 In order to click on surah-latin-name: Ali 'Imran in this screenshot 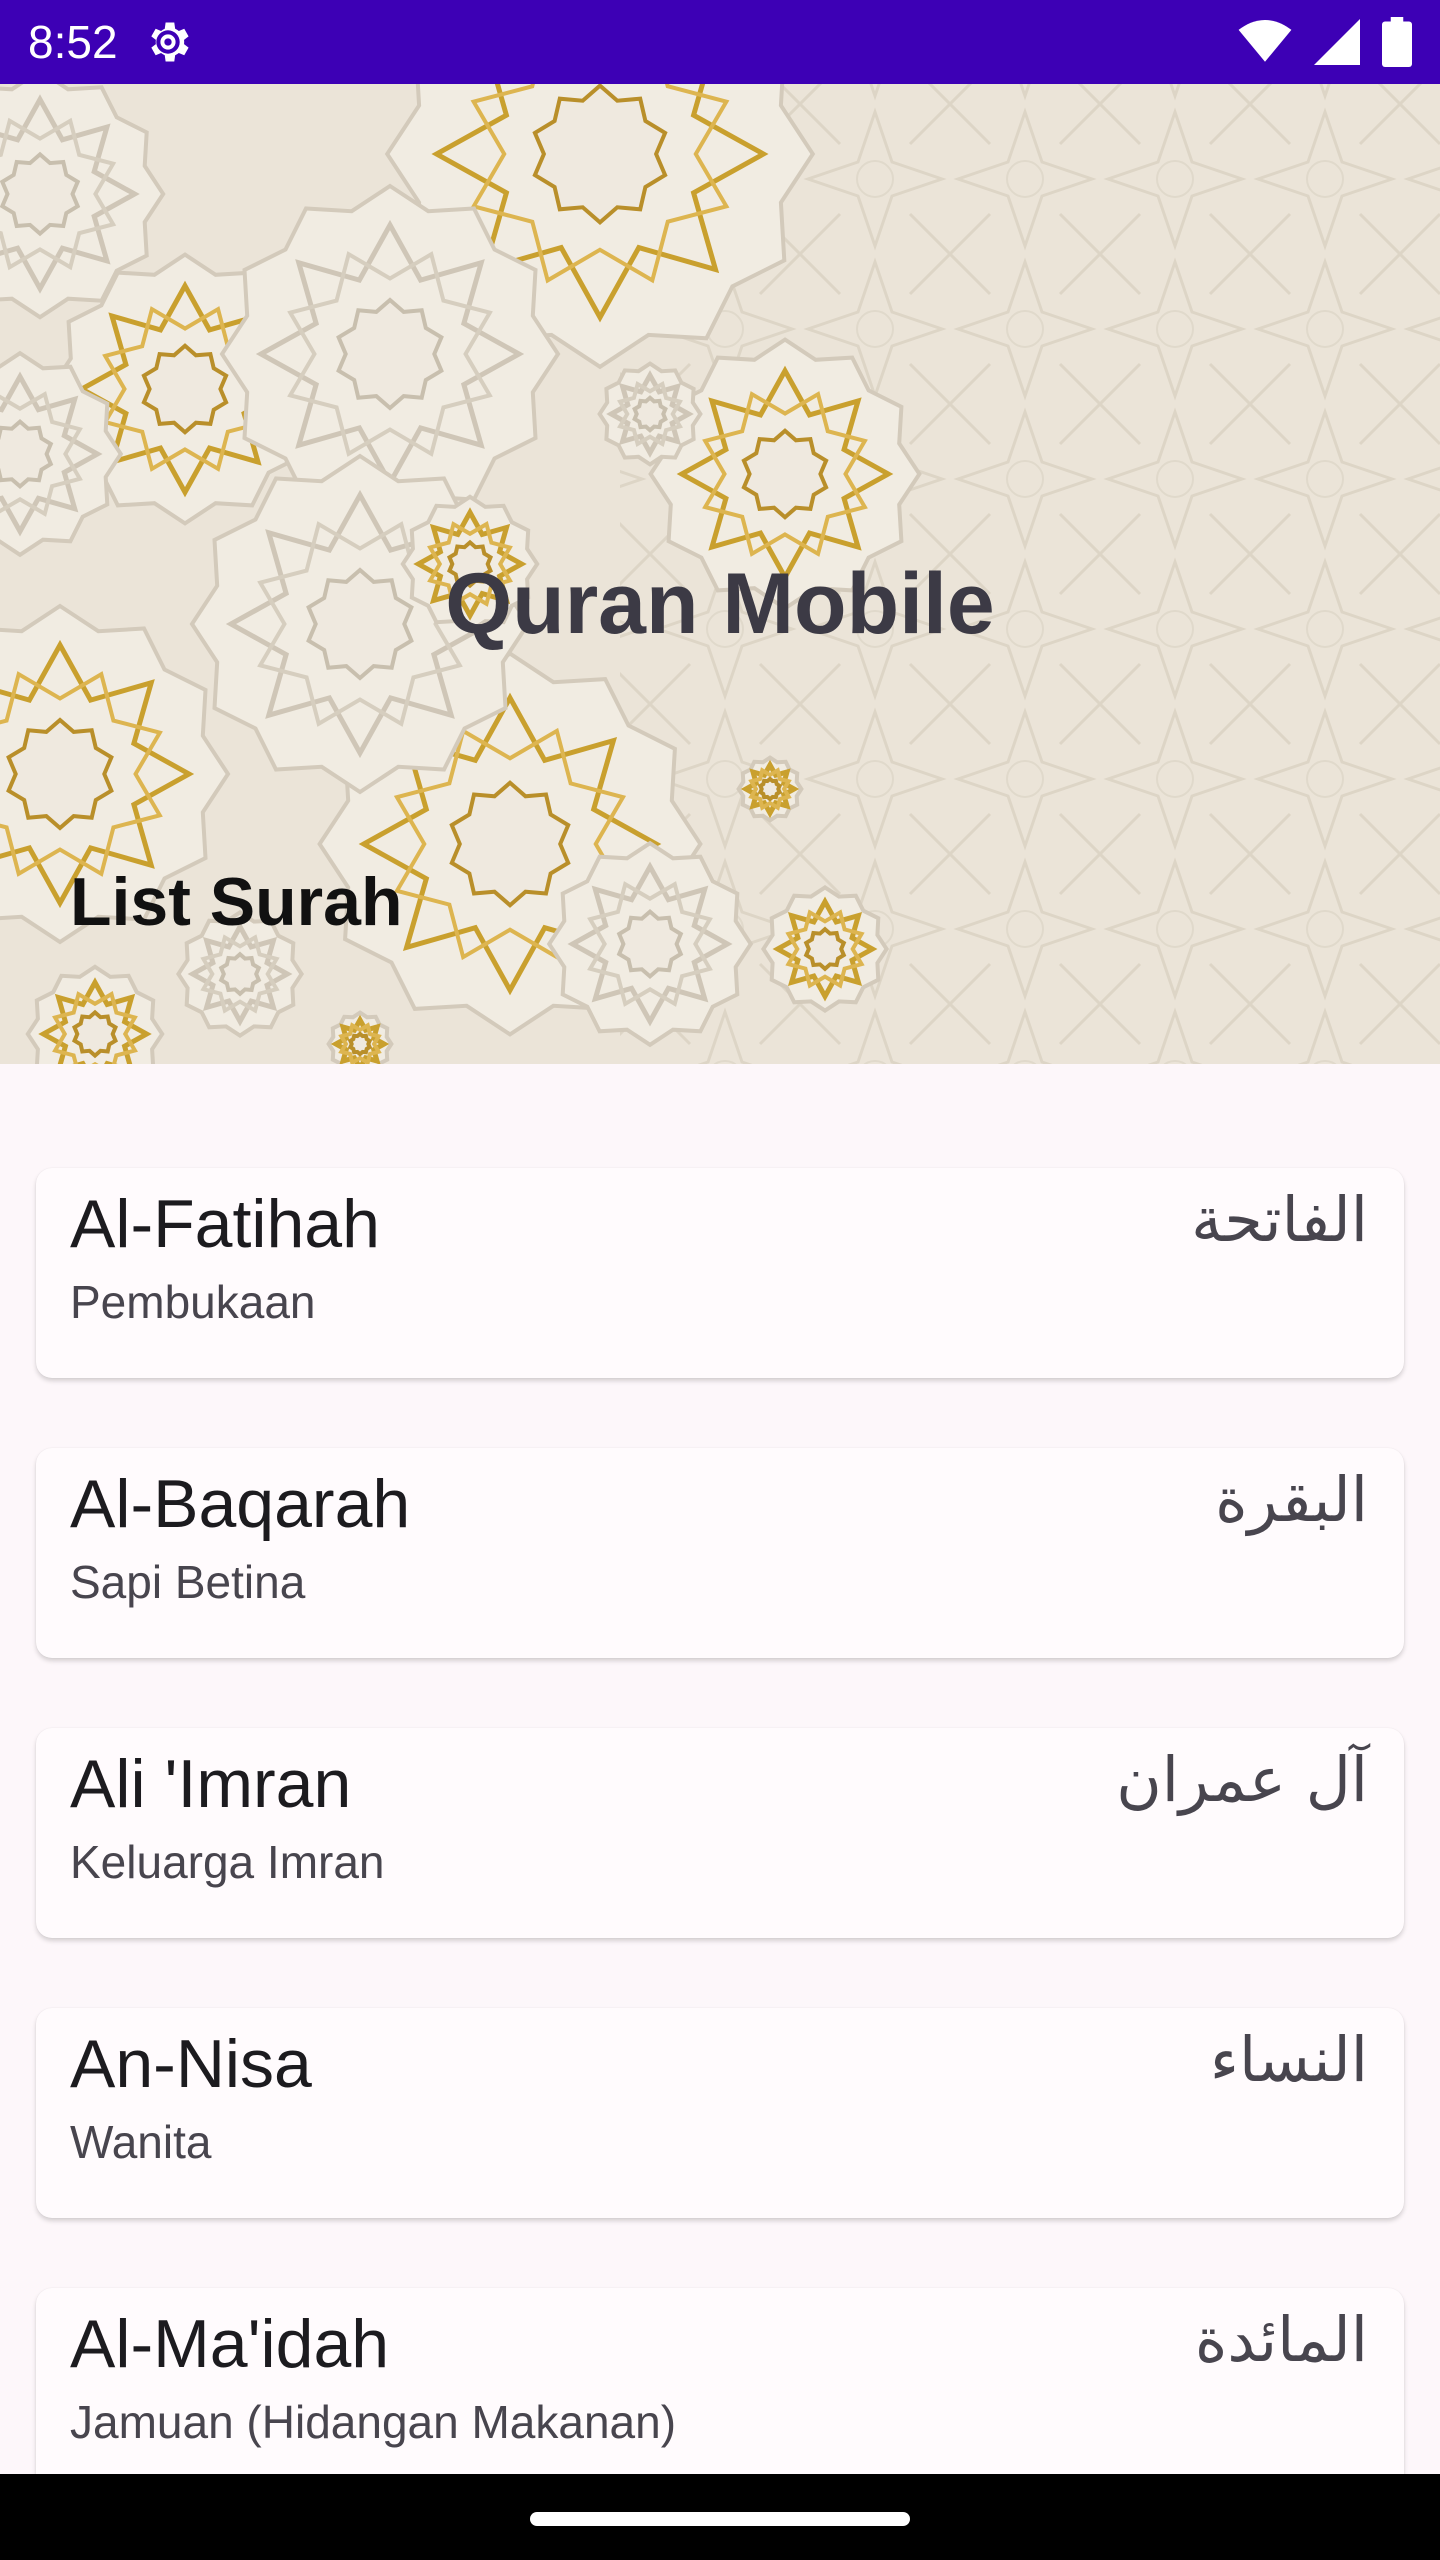, I will do `click(211, 1784)`.